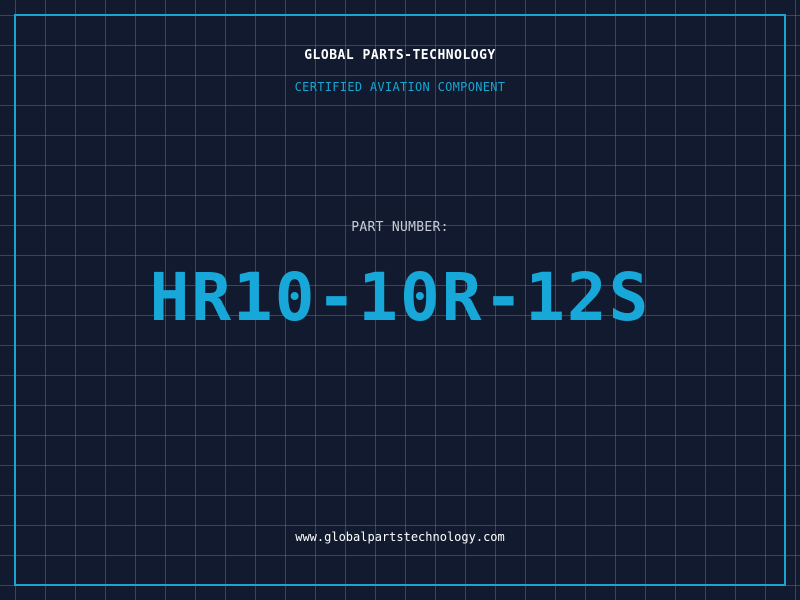  Describe the element at coordinates (400, 537) in the screenshot. I see `website-url: www.globalpartstechnology.com` at that location.